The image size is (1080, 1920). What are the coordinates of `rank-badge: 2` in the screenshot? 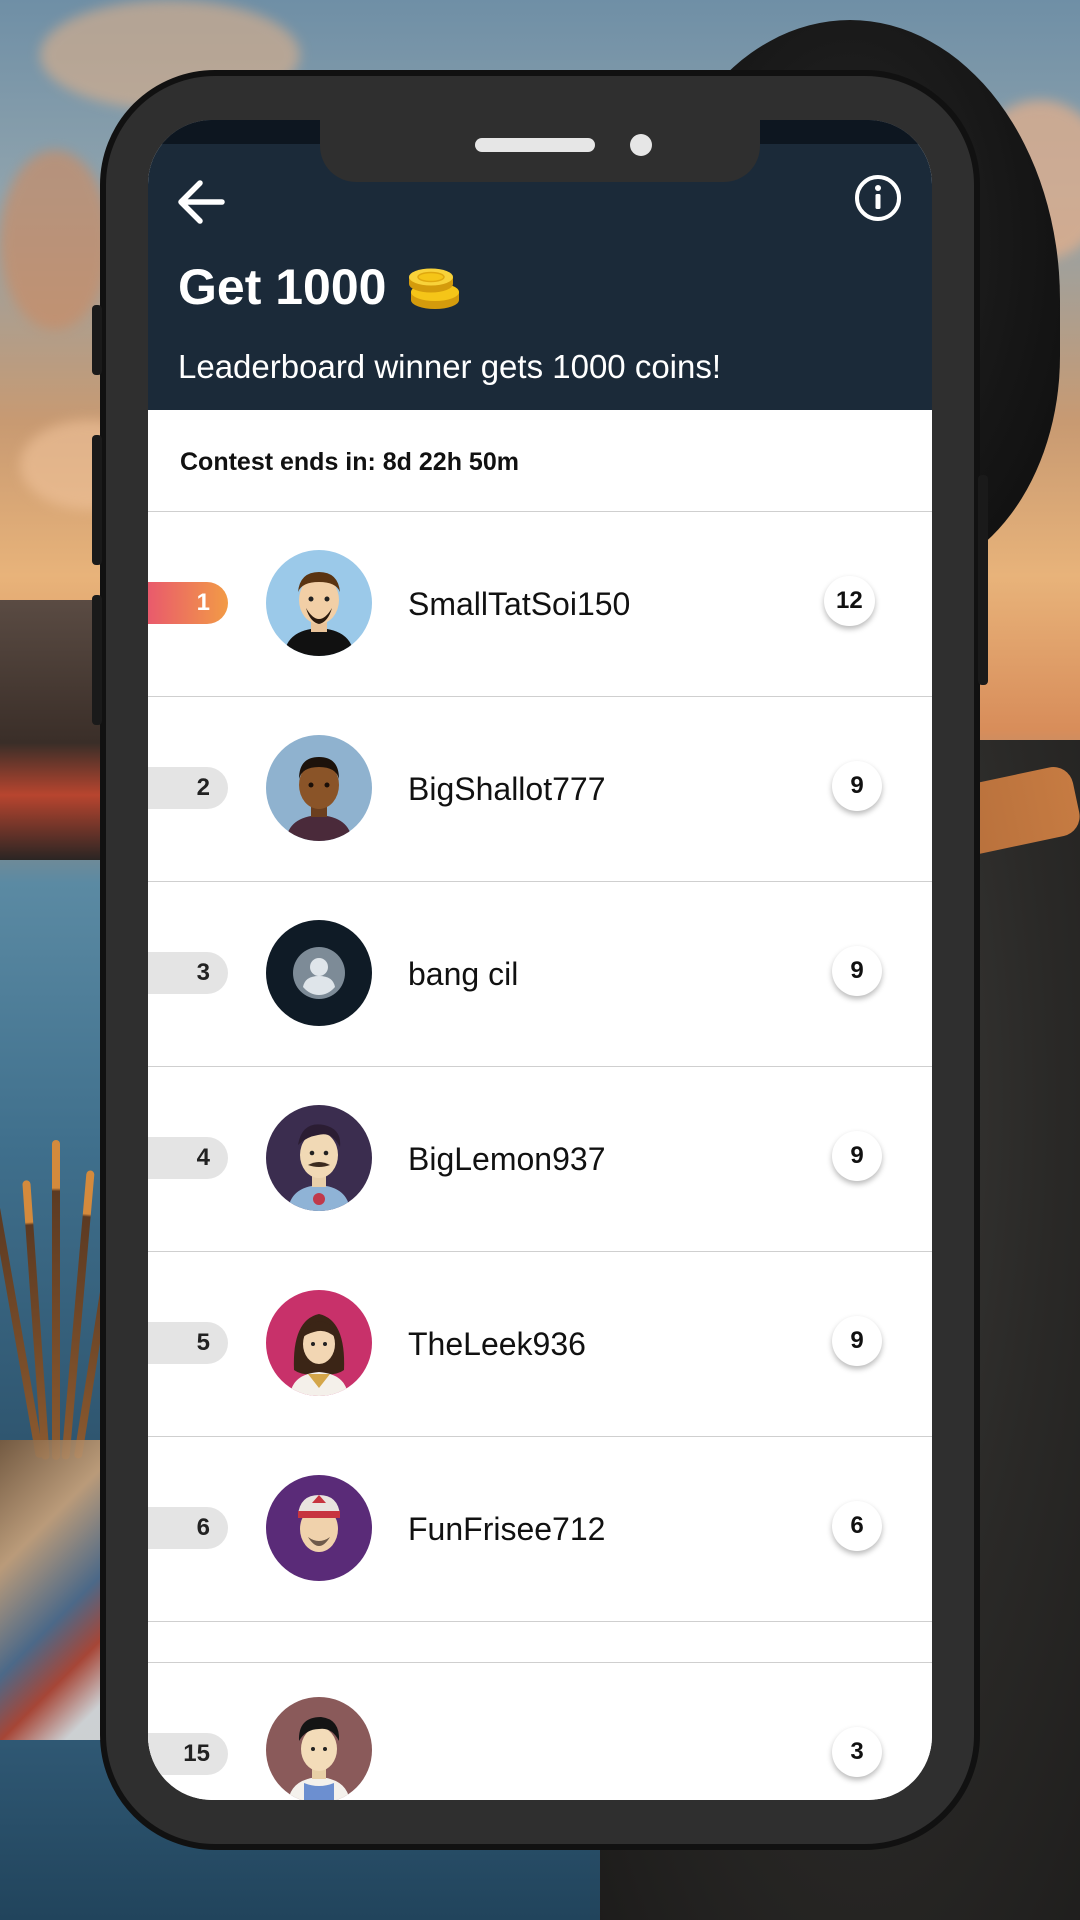 It's located at (188, 788).